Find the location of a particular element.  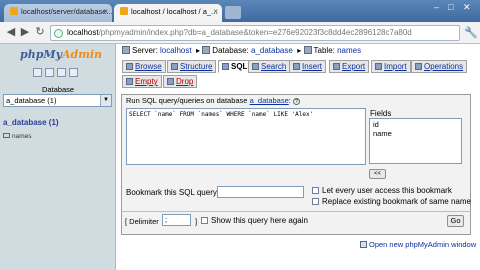

home-icon is located at coordinates (37, 72).